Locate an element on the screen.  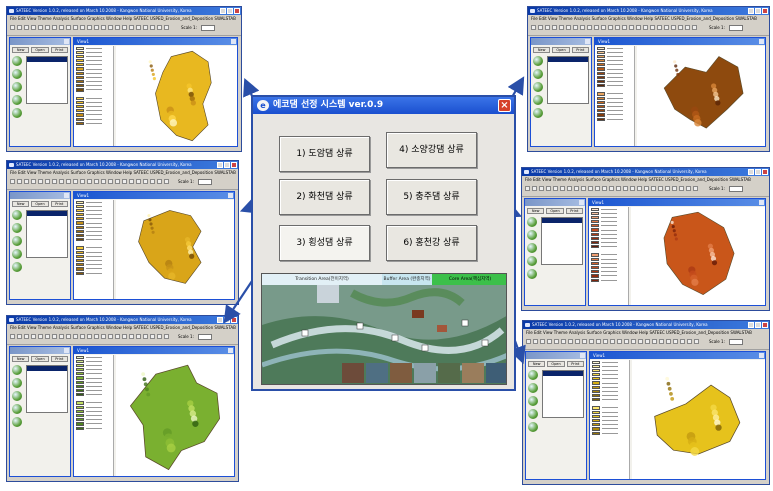
map-canvas is located at coordinates (701, 96).